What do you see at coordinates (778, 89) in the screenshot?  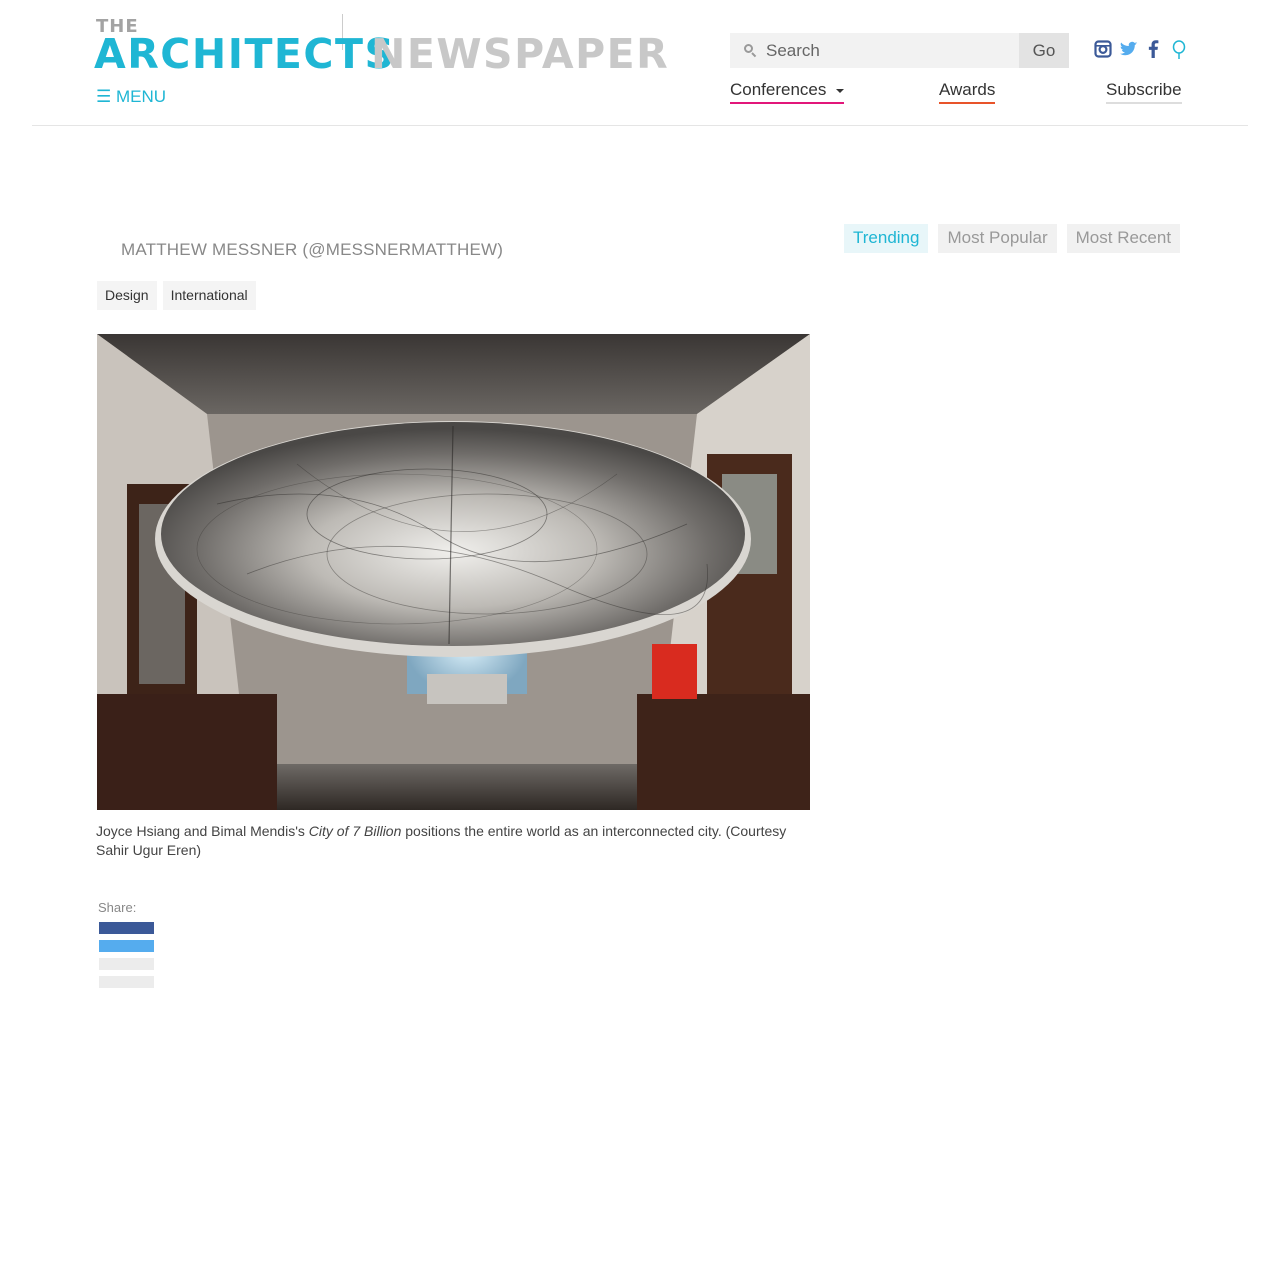 I see `nav-conferences-label: Conferences` at bounding box center [778, 89].